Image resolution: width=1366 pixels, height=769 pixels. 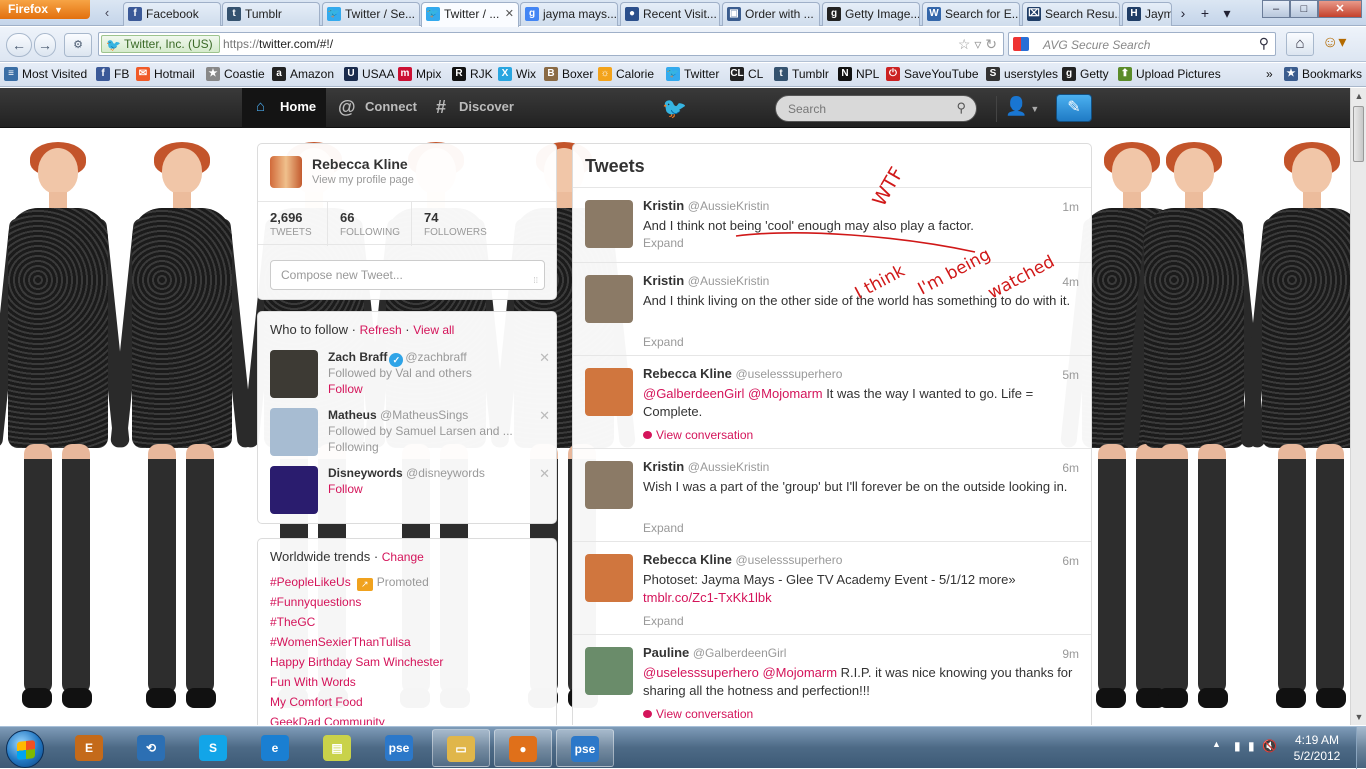 I want to click on stat-tweets: 2,696 TWEETS, so click(x=293, y=224).